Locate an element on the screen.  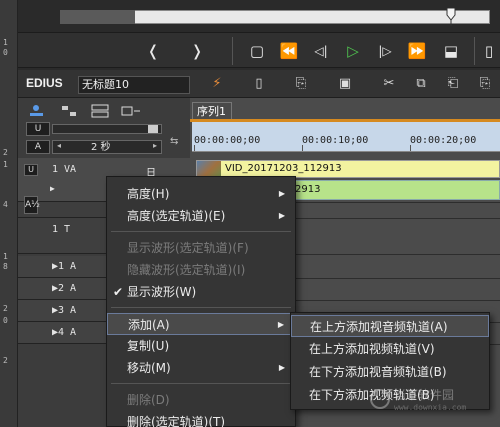
watermark-title: 当下软件园 is located at coordinates (424, 395).